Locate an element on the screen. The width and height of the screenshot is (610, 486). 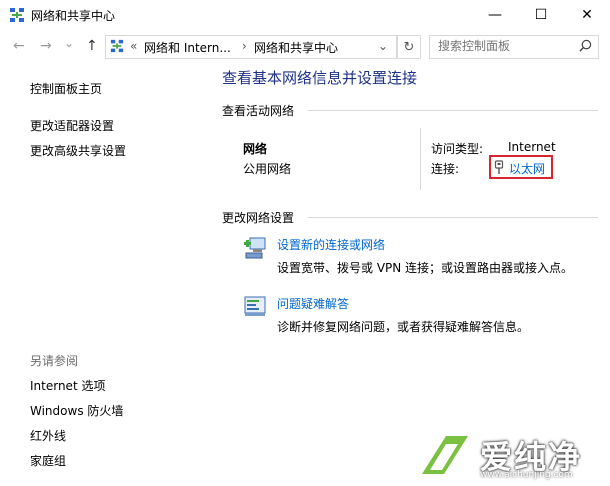
address-dropdown-icon: ⌄ is located at coordinates (383, 46).